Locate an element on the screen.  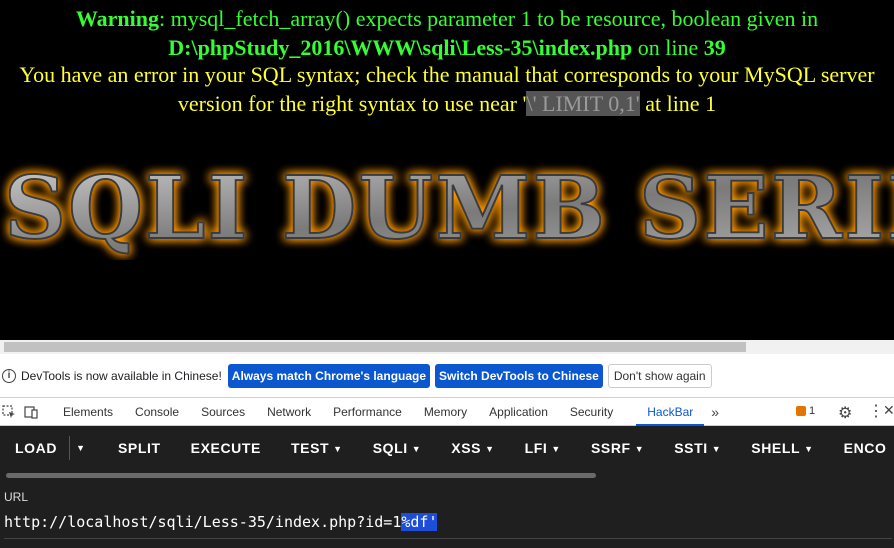
load-dropdown-caret-icon: ▼ is located at coordinates (83, 448).